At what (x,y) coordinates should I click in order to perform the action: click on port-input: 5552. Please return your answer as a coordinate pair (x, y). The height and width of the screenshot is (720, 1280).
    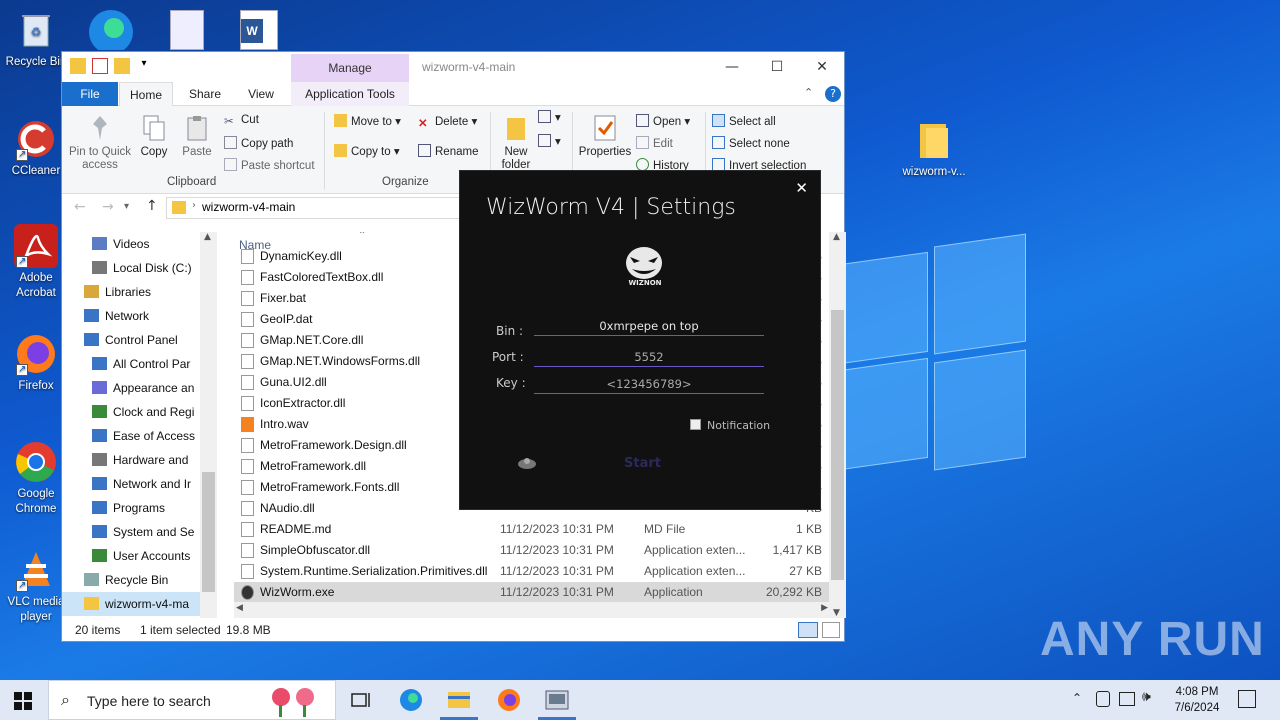
    Looking at the image, I should click on (649, 357).